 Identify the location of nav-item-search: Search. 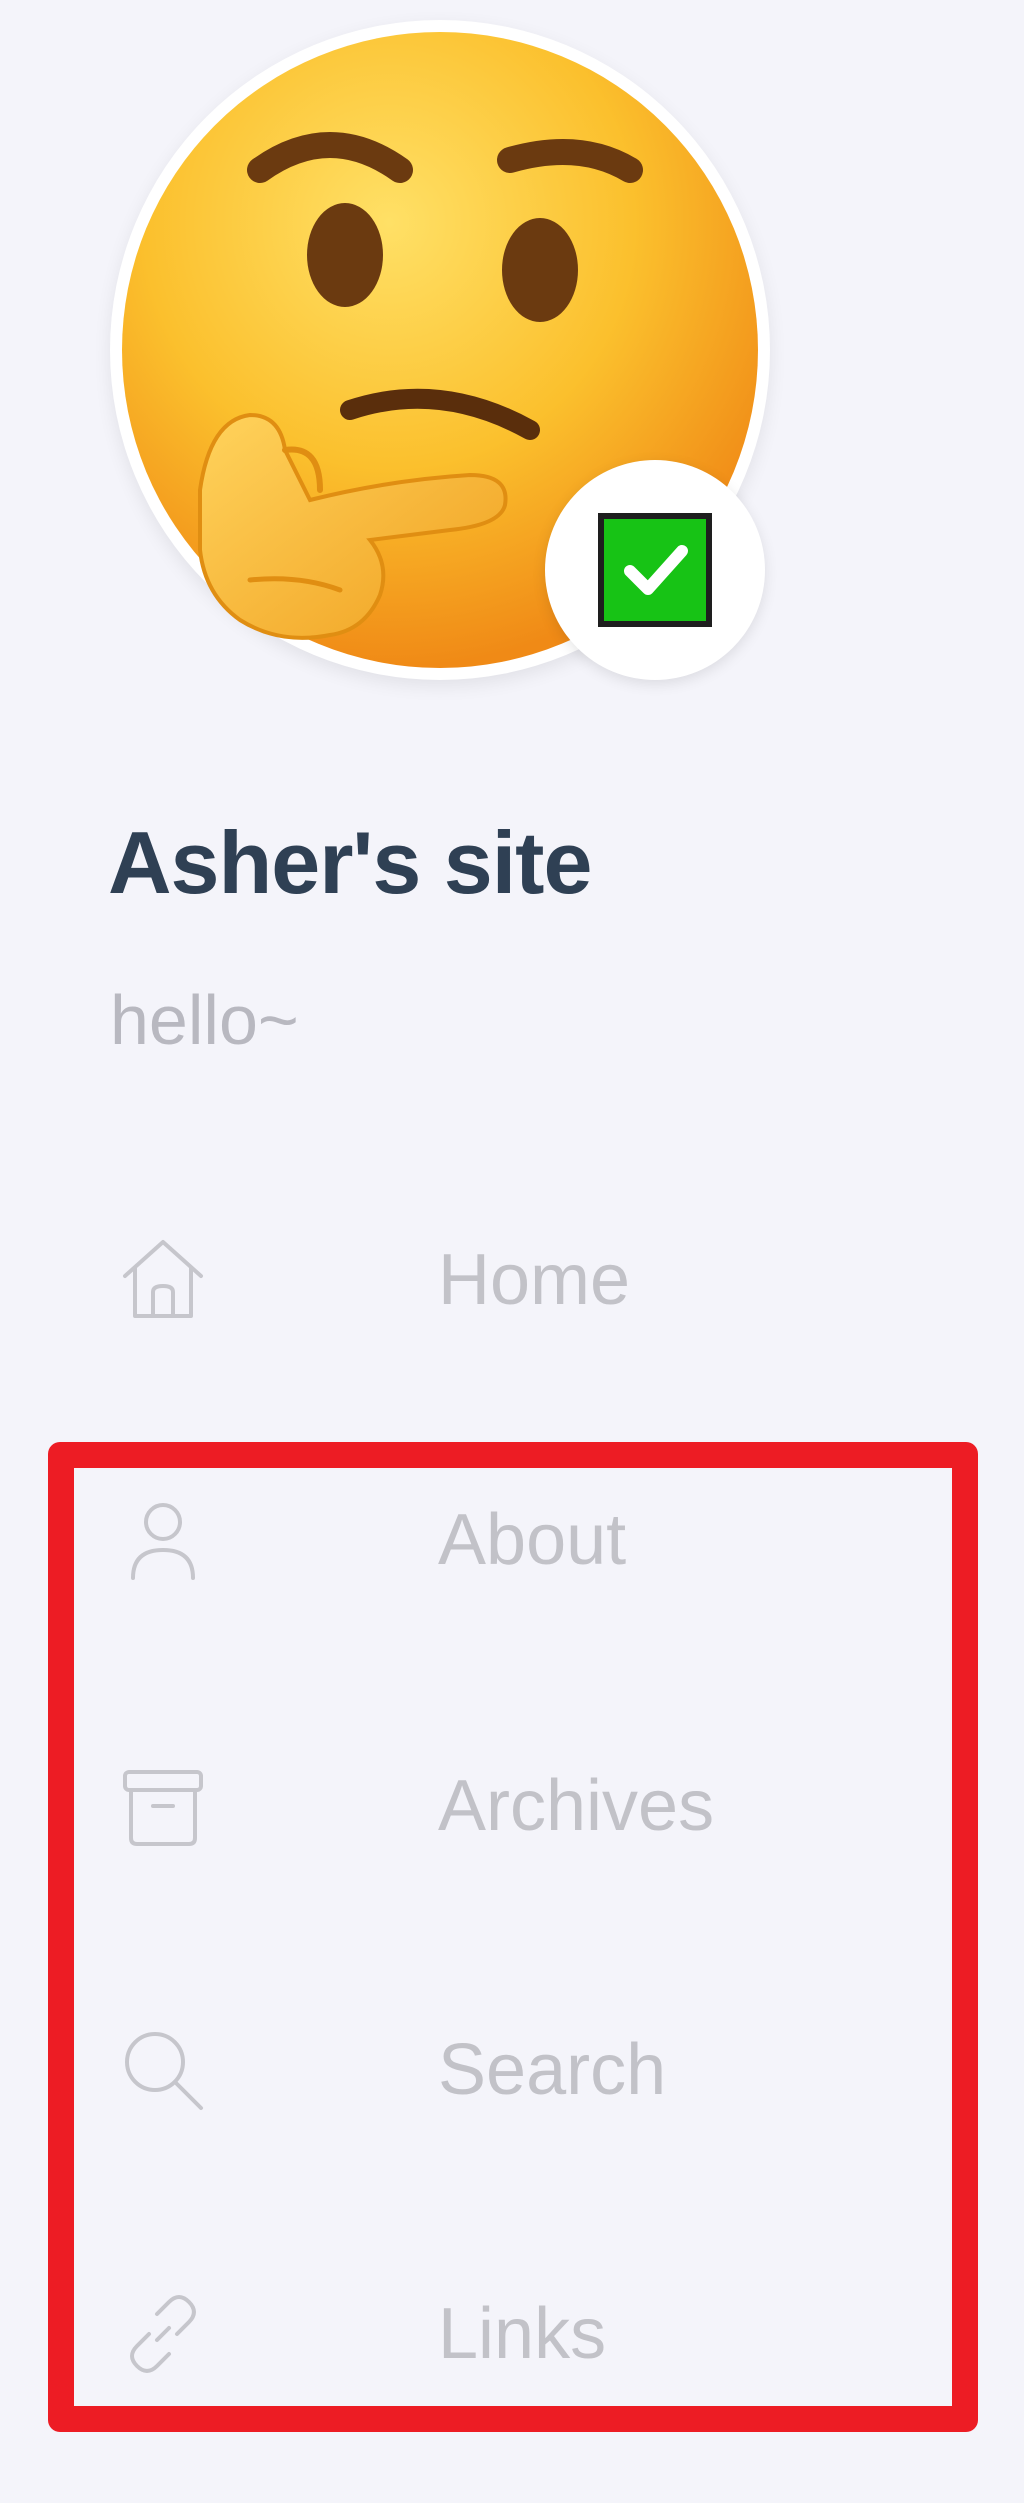
(538, 2070).